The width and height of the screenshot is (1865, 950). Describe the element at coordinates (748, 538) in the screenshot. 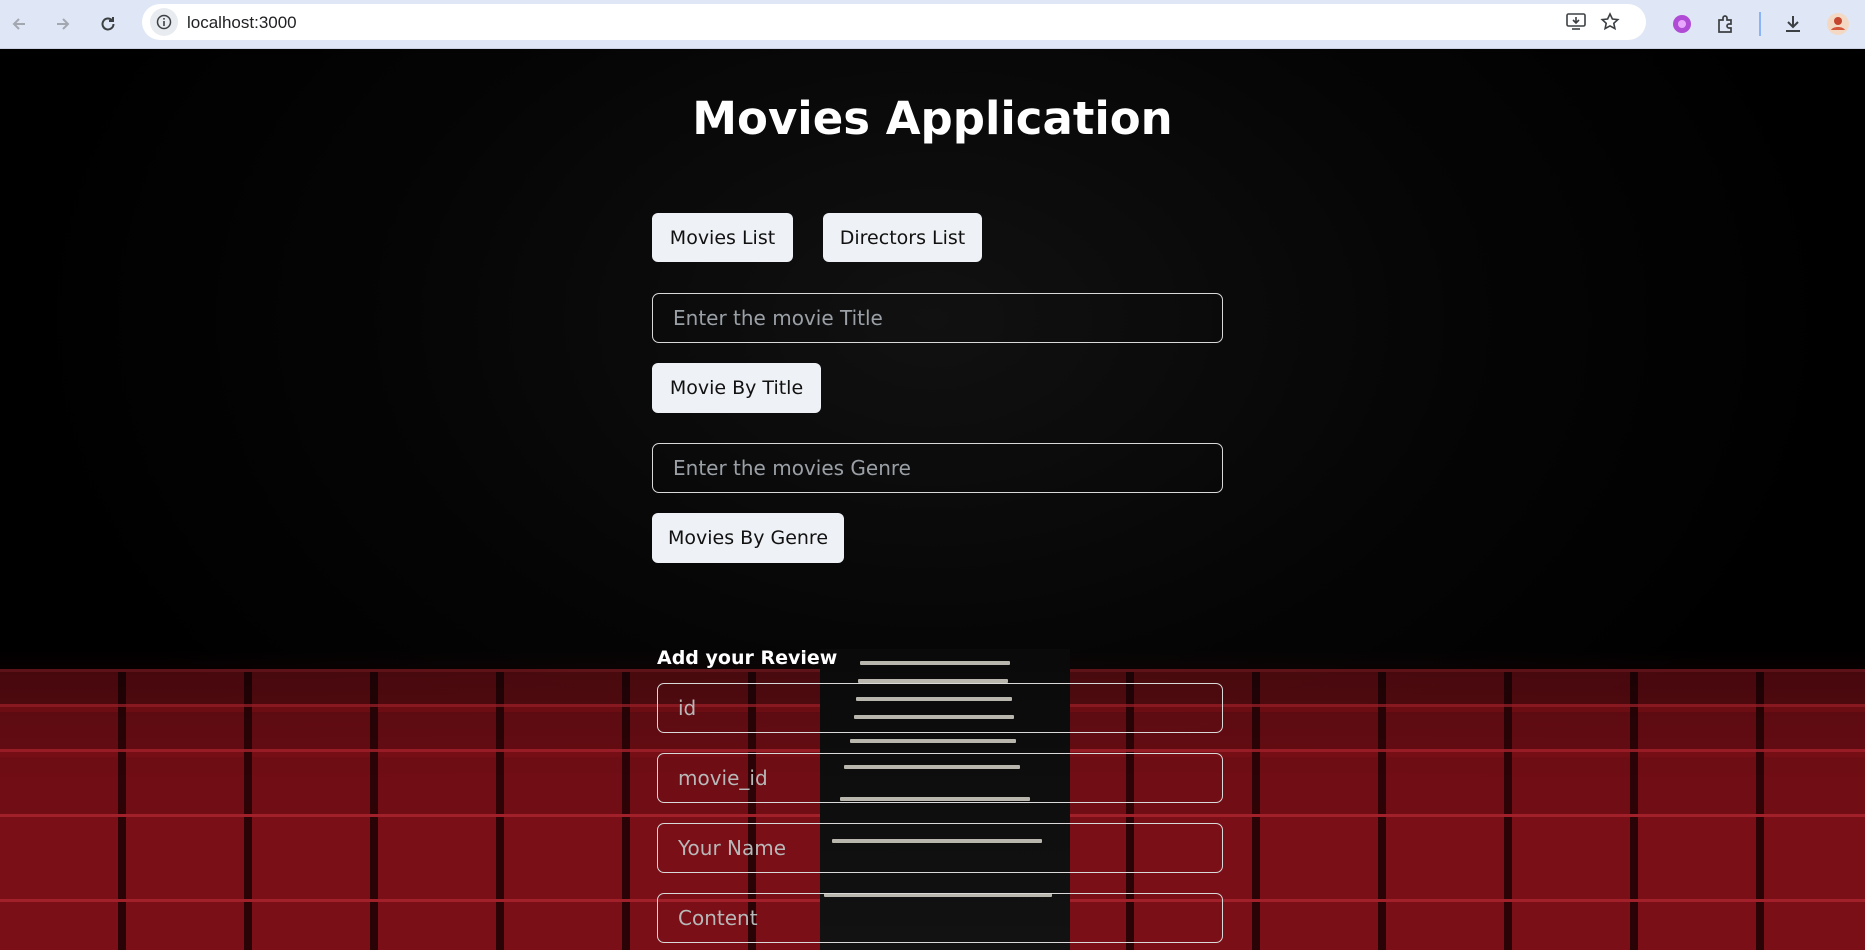

I see `movies-by-genre-button: Movies By Genre` at that location.